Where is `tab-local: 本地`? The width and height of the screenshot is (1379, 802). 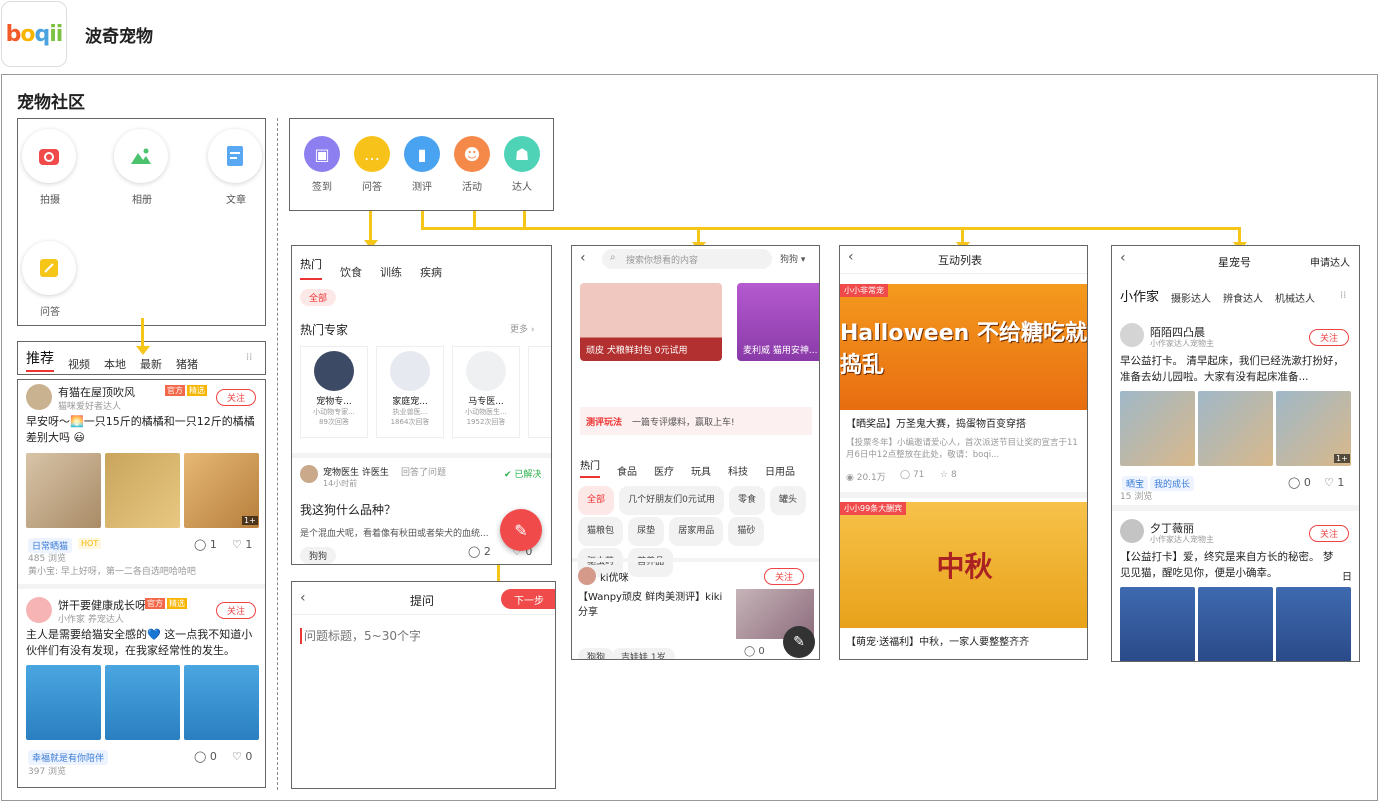 tab-local: 本地 is located at coordinates (115, 364).